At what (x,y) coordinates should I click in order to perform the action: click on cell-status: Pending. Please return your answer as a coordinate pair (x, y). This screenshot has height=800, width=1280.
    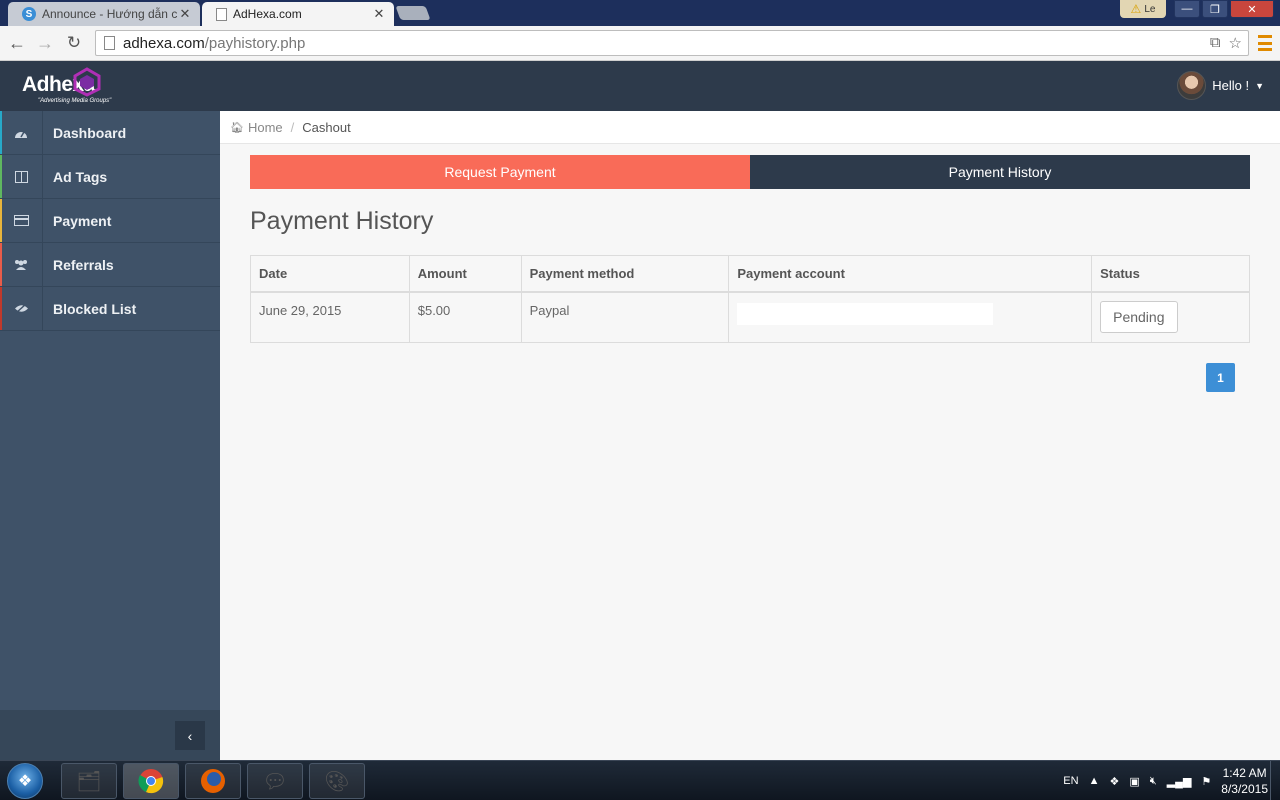
    Looking at the image, I should click on (1170, 317).